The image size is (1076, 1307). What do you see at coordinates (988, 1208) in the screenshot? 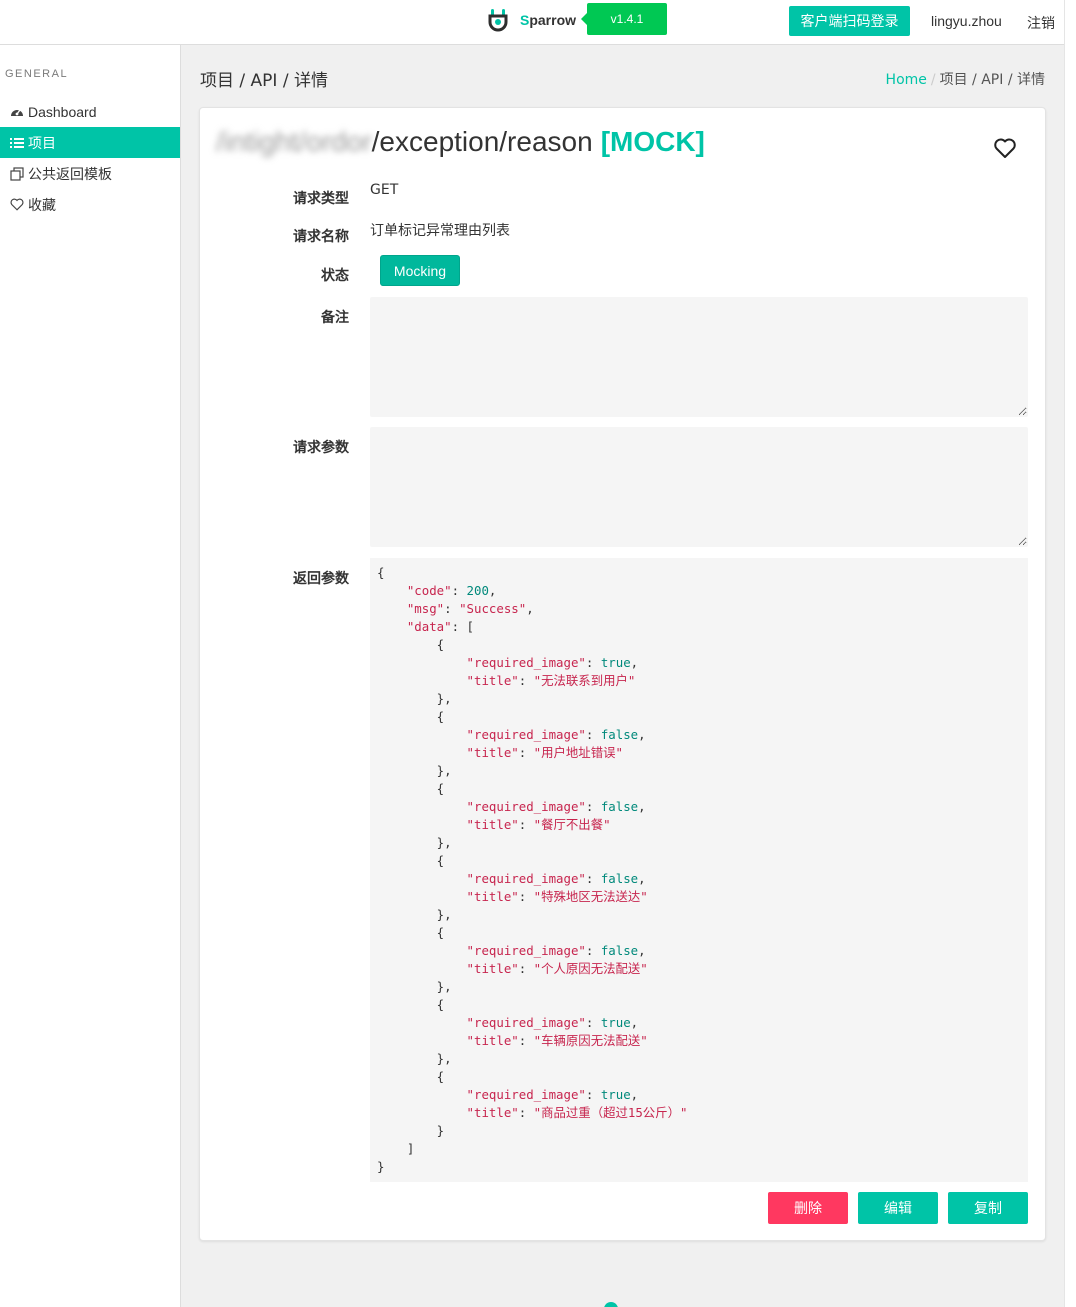
I see `copy-button: 复制` at bounding box center [988, 1208].